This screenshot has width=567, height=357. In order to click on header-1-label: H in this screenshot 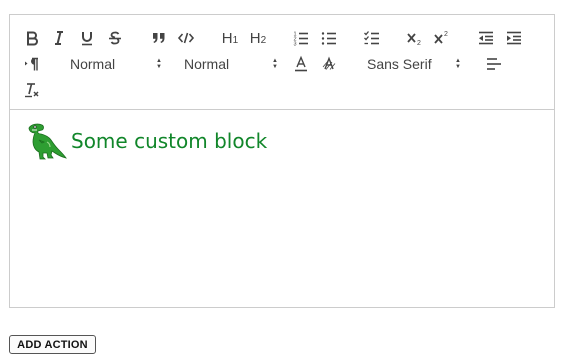, I will do `click(227, 38)`.